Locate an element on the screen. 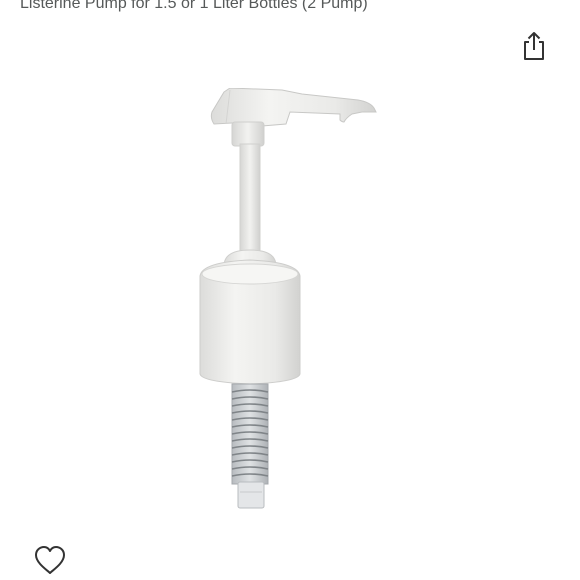 This screenshot has width=580, height=580. share-icon is located at coordinates (534, 46).